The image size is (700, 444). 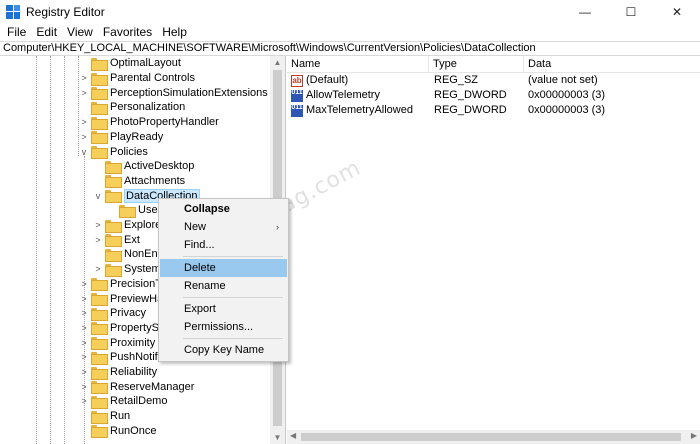 I want to click on menu-rename: Rename, so click(x=223, y=286).